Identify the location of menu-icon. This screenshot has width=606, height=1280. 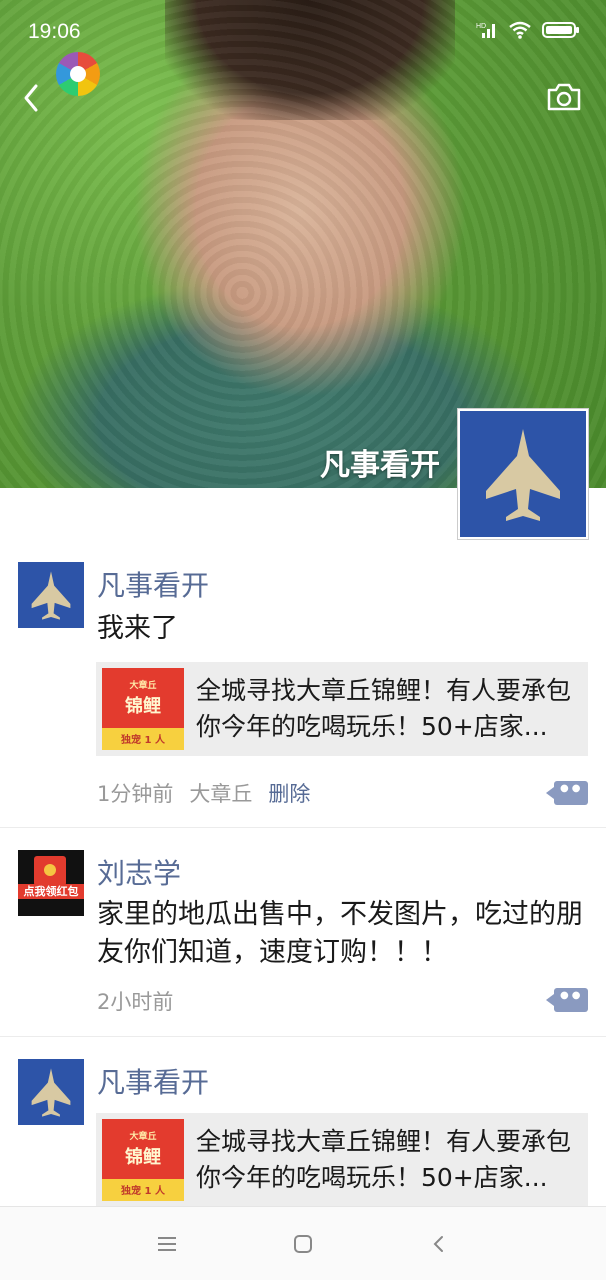
(167, 1243).